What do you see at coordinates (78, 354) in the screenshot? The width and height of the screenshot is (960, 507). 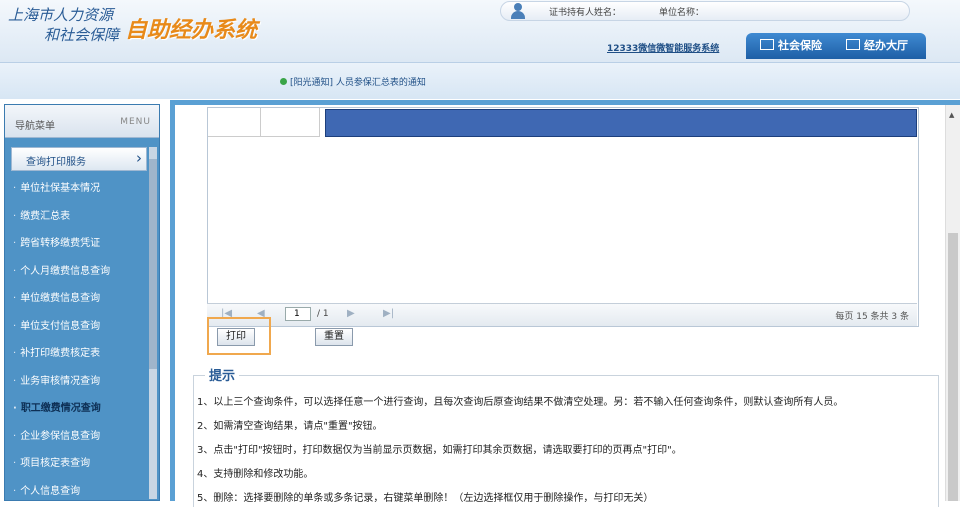 I see `sidebar-item: 补打印缴费核定表` at bounding box center [78, 354].